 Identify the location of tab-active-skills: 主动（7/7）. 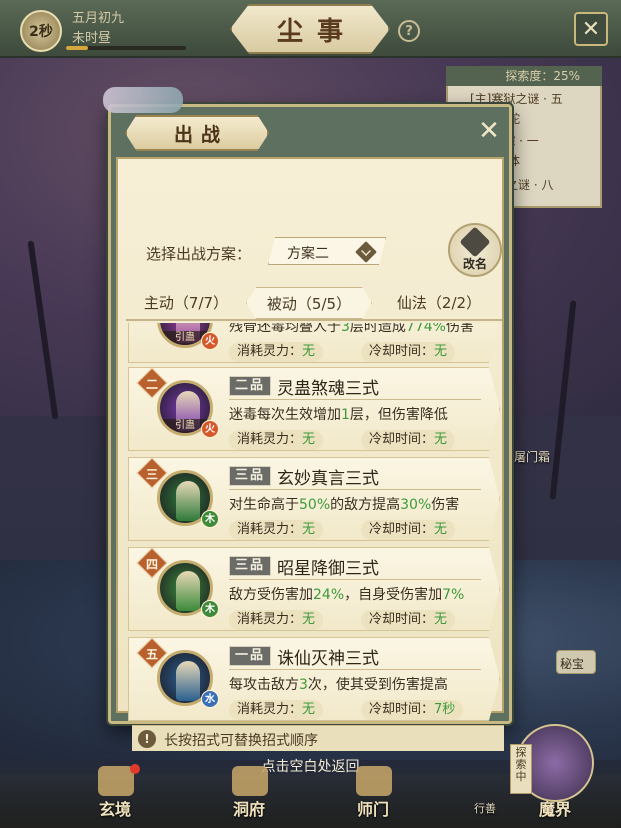
(186, 303).